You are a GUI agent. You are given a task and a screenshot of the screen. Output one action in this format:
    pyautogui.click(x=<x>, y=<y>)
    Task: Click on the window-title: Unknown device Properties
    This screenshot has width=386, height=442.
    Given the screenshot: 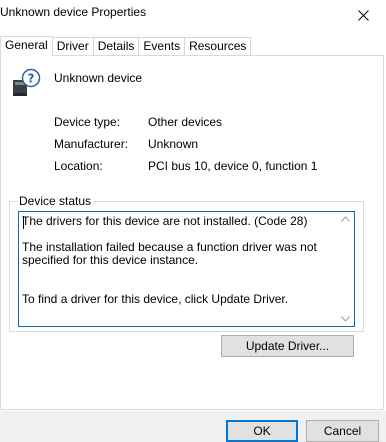 What is the action you would take?
    pyautogui.click(x=73, y=12)
    